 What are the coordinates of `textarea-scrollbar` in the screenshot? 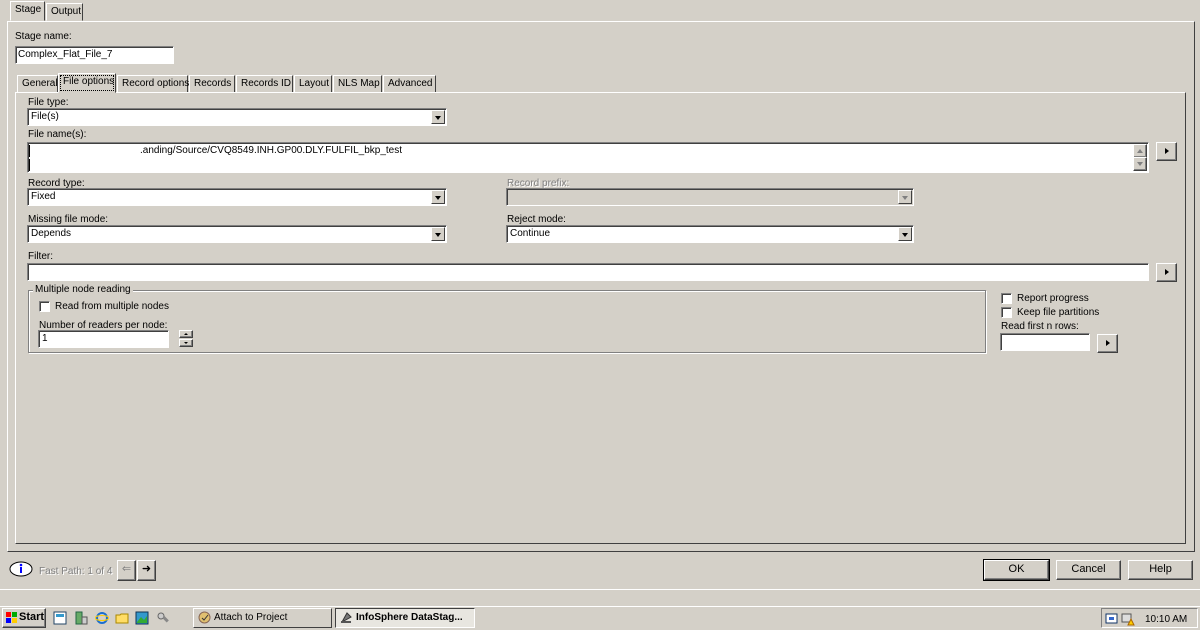 It's located at (1140, 157).